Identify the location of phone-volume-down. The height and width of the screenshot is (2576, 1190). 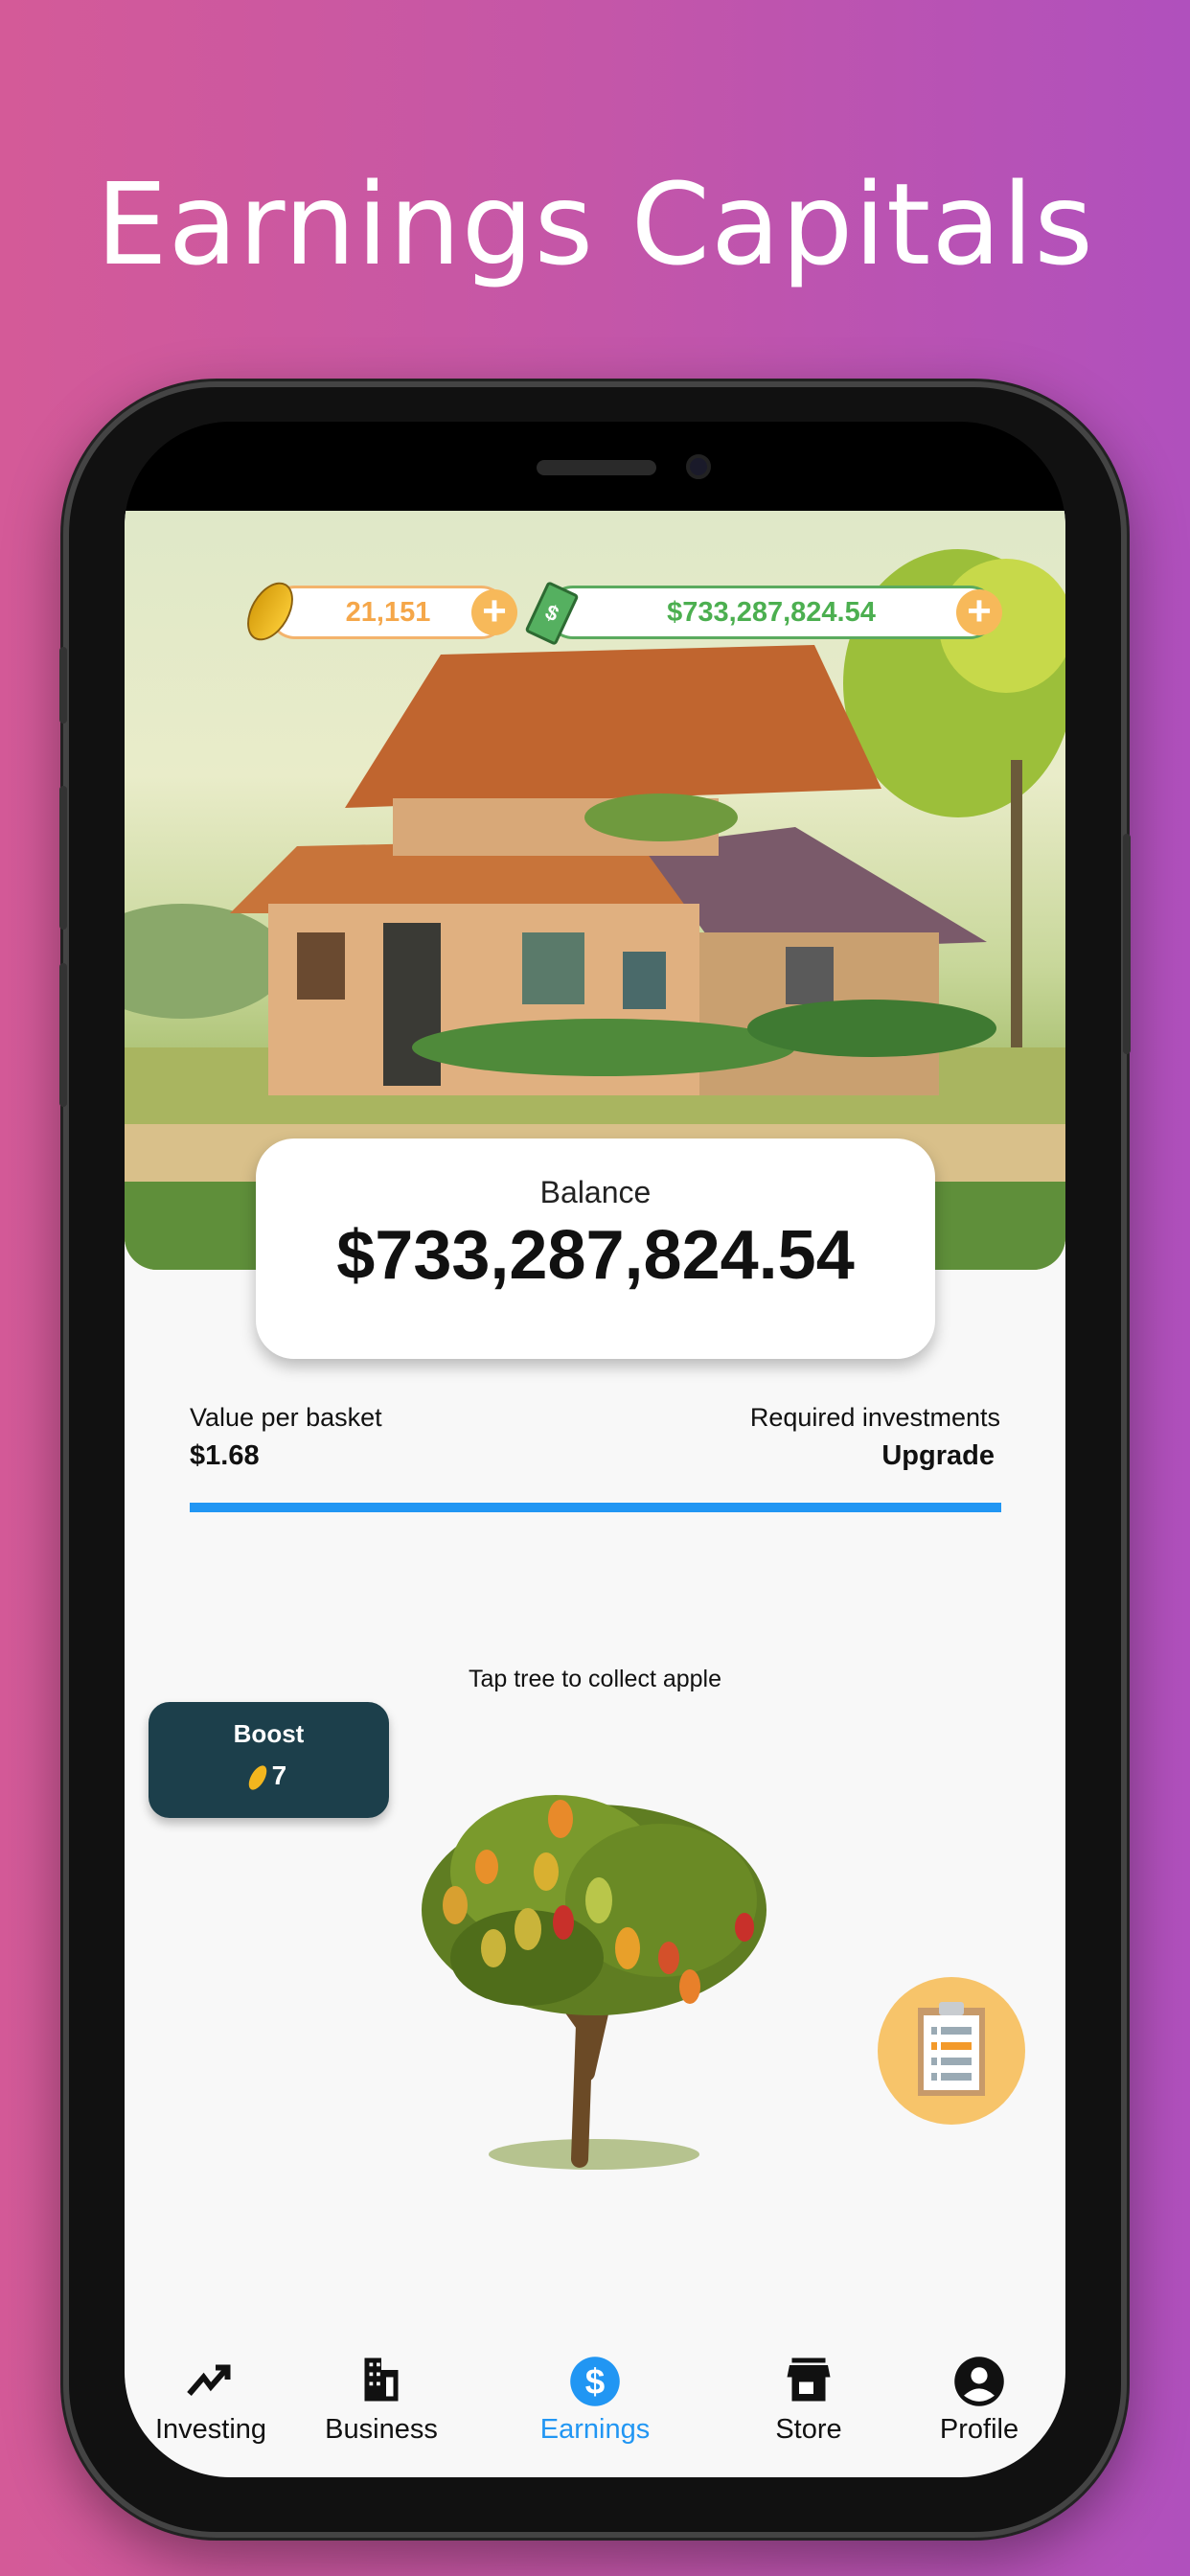
(63, 1035).